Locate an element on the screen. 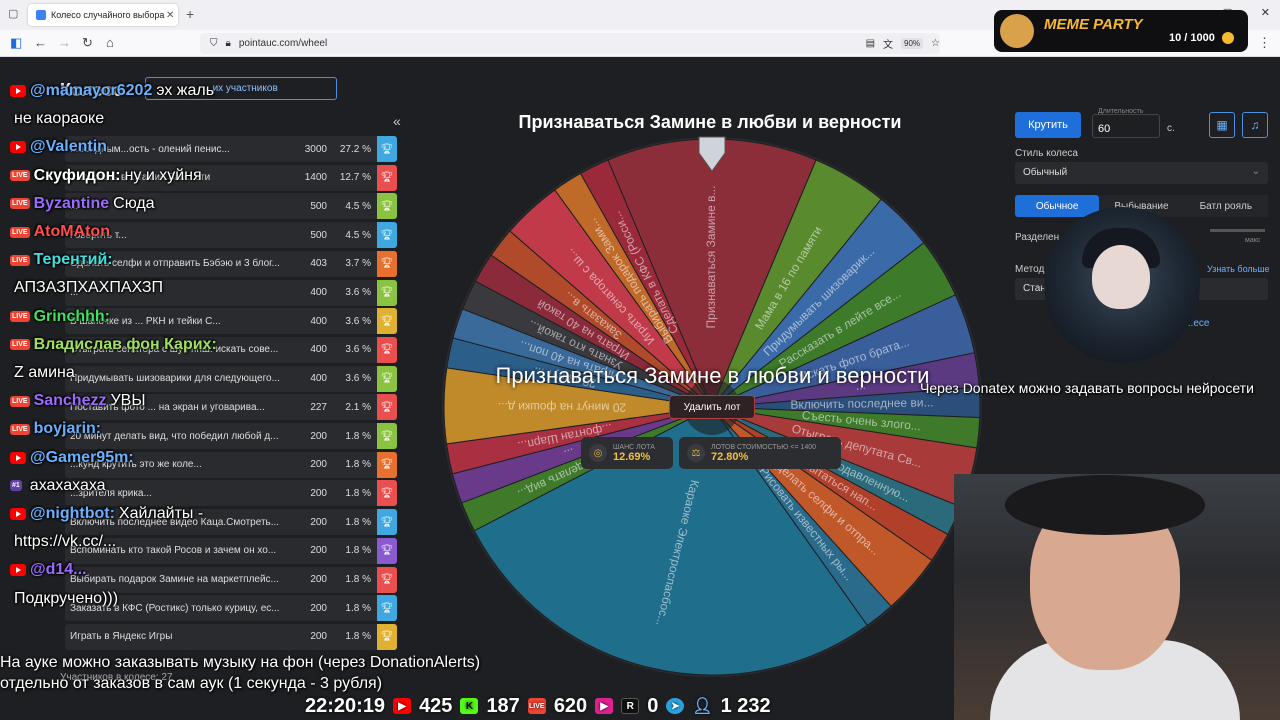 The height and width of the screenshot is (720, 1280). lot-percent: 4.5 % is located at coordinates (358, 235).